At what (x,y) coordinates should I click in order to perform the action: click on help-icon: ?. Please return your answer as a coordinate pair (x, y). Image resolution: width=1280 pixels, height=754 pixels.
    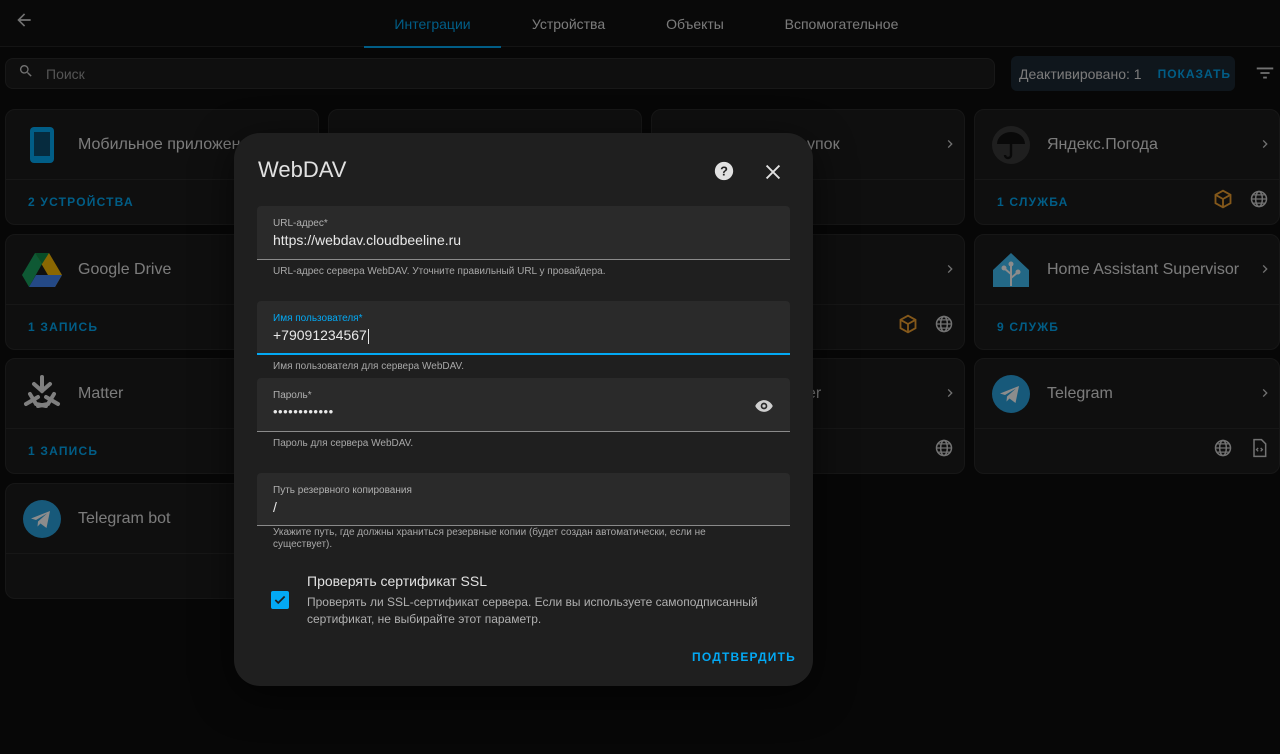
    Looking at the image, I should click on (724, 171).